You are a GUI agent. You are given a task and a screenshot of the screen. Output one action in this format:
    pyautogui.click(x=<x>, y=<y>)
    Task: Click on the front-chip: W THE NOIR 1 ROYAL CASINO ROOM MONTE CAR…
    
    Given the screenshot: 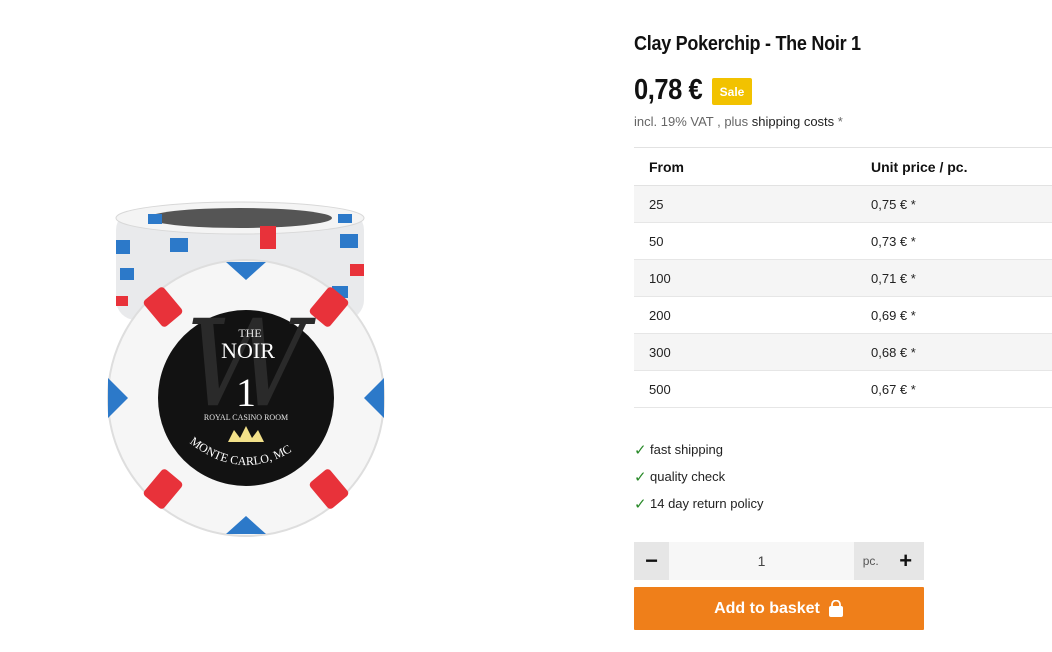 What is the action you would take?
    pyautogui.click(x=246, y=398)
    